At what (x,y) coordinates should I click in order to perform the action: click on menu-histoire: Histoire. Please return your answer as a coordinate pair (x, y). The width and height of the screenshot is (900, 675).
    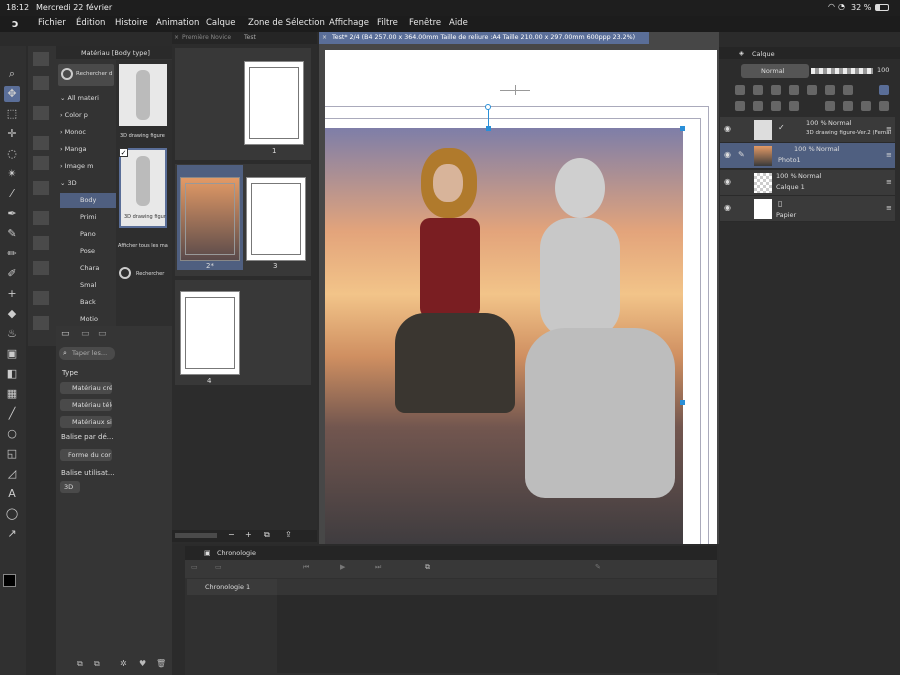
    Looking at the image, I should click on (131, 23).